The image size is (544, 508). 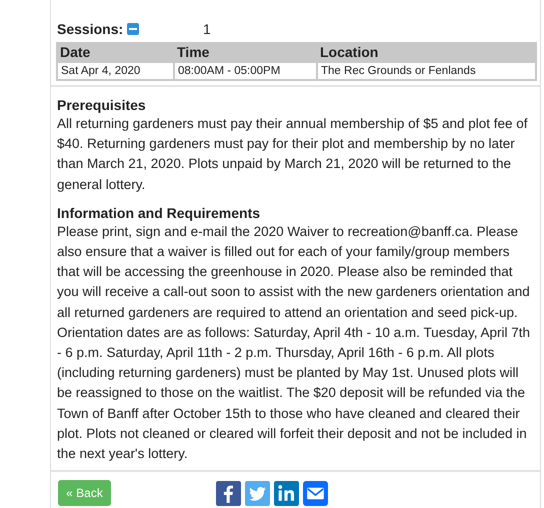 I want to click on section-heading: Prerequisites, so click(x=102, y=105).